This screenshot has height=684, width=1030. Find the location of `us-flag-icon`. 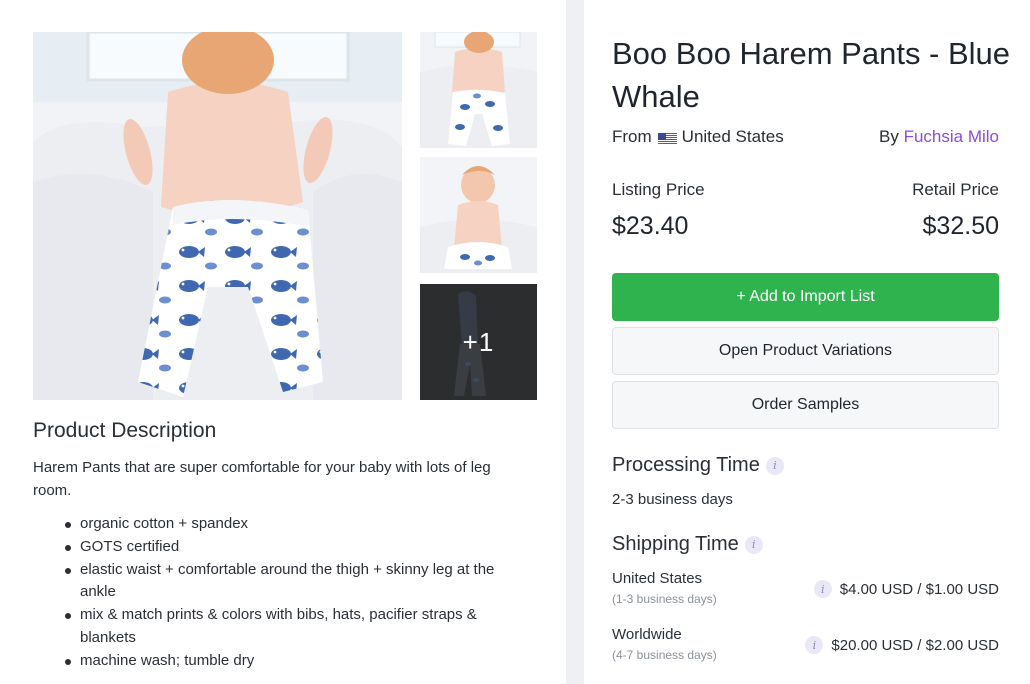

us-flag-icon is located at coordinates (667, 137).